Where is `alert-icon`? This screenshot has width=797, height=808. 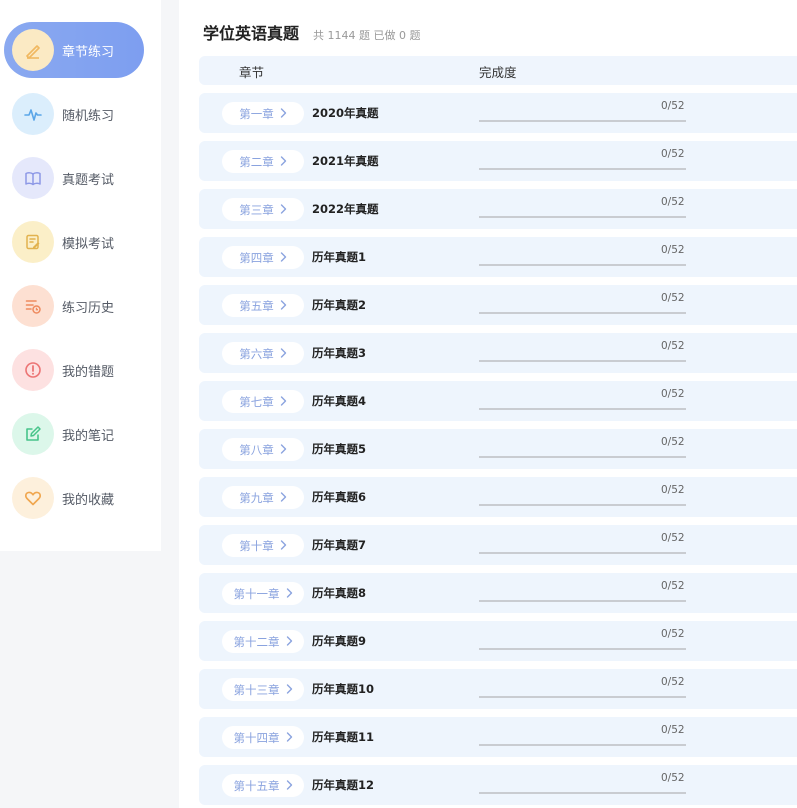
alert-icon is located at coordinates (33, 370).